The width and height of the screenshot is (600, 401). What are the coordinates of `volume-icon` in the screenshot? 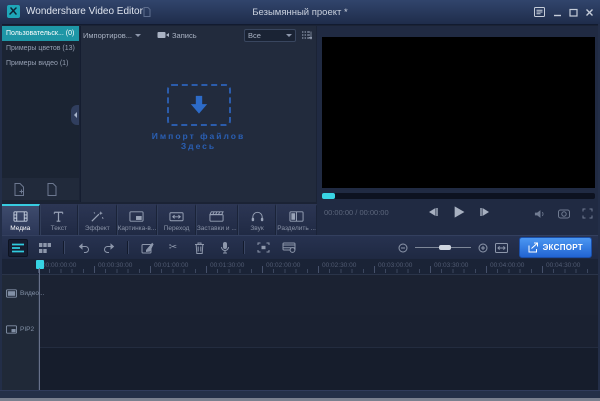 It's located at (540, 214).